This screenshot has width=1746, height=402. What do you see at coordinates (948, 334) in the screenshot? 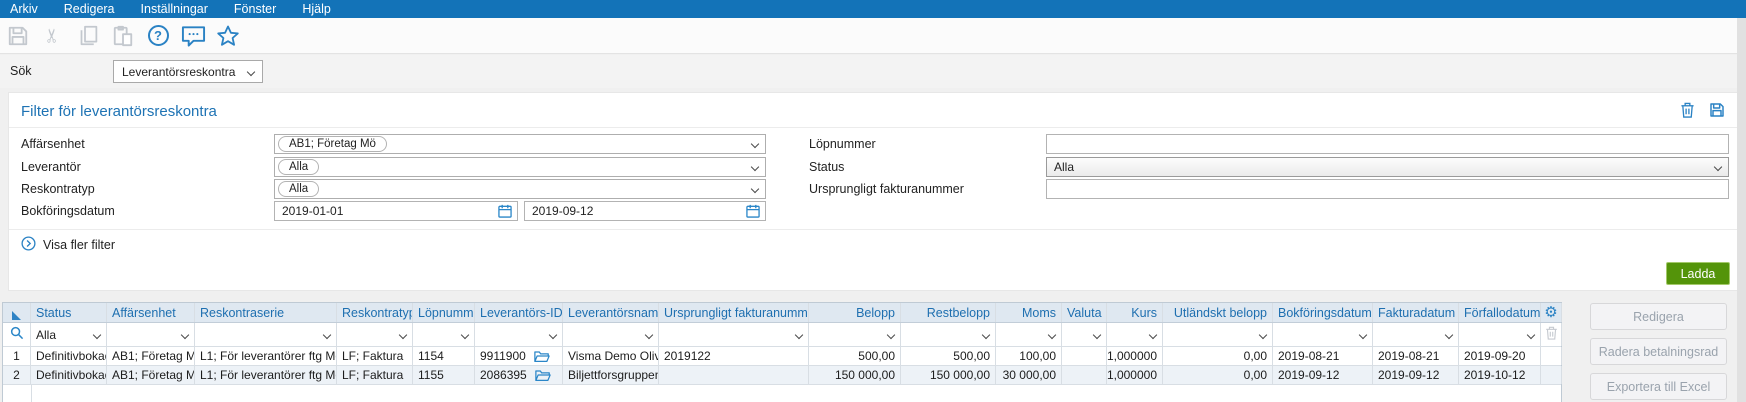
I see `filter-cell-restbelopp` at bounding box center [948, 334].